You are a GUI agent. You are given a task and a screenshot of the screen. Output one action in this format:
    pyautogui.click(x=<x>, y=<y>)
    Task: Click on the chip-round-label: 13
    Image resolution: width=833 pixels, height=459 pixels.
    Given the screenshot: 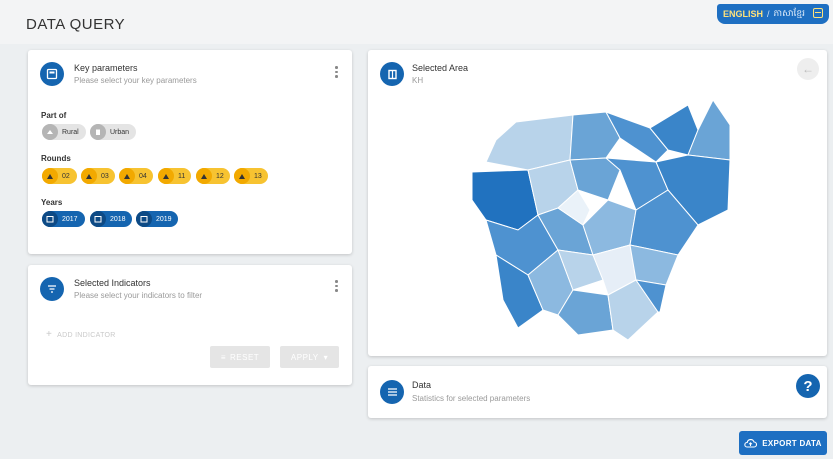 What is the action you would take?
    pyautogui.click(x=258, y=176)
    